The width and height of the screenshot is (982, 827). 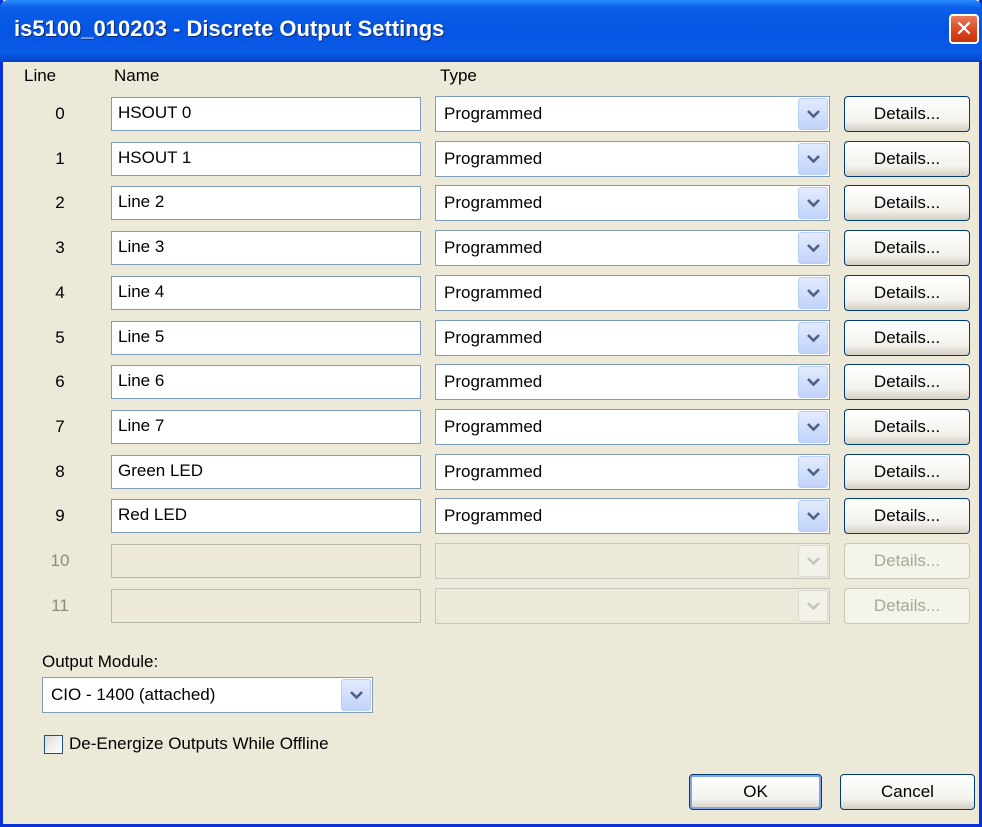 I want to click on line-name-input: Green LED, so click(x=266, y=472).